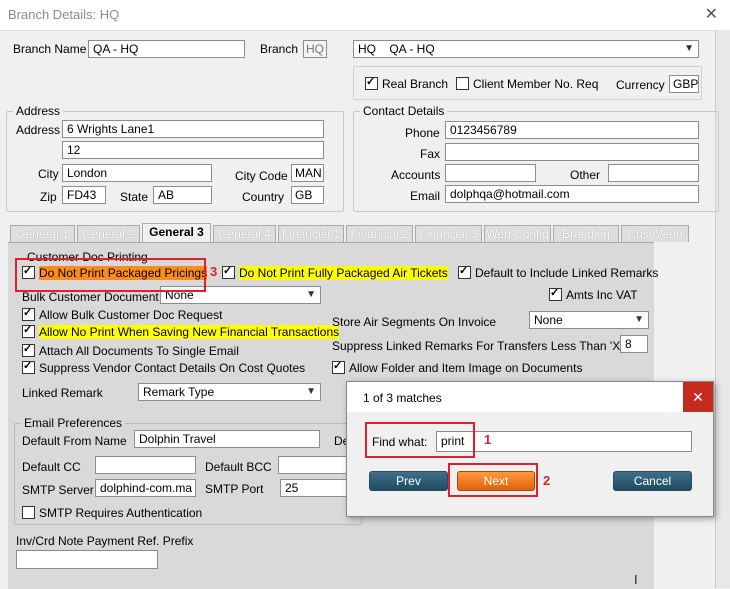 The image size is (730, 589). I want to click on tab-web-config: Web Config, so click(517, 233).